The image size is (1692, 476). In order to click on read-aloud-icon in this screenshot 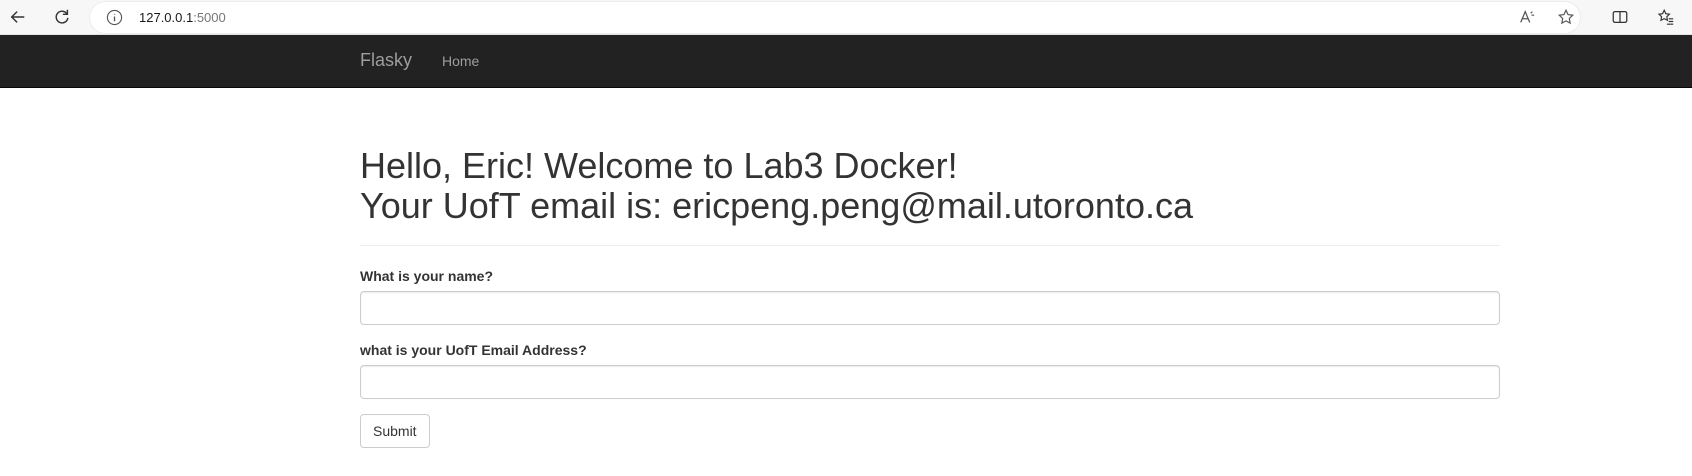, I will do `click(1527, 16)`.